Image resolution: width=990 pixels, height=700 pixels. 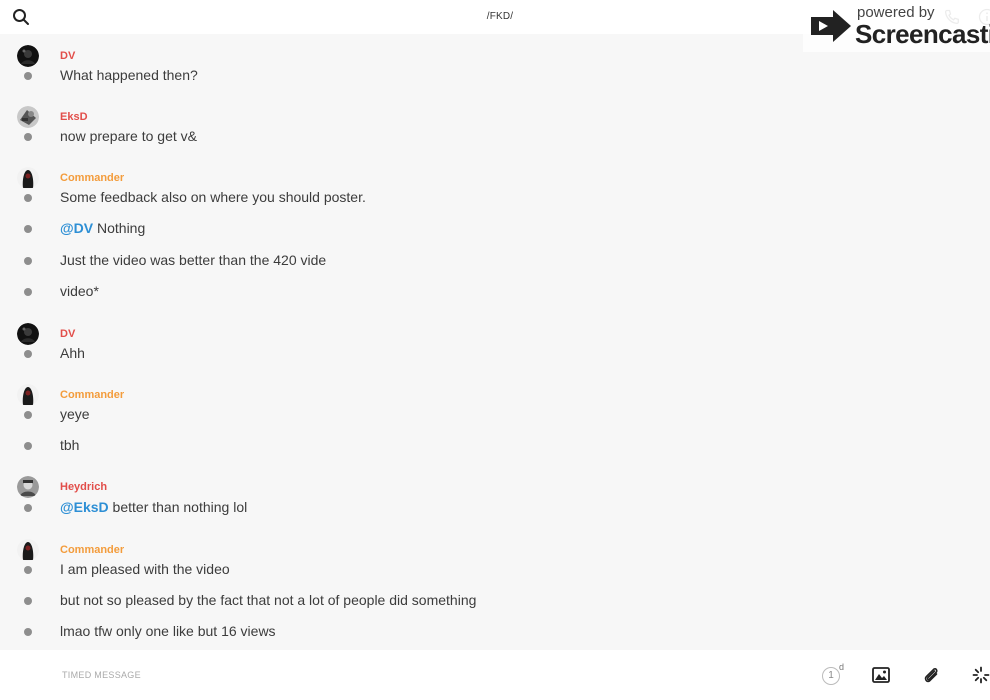 What do you see at coordinates (350, 447) in the screenshot?
I see `list-item: tbh` at bounding box center [350, 447].